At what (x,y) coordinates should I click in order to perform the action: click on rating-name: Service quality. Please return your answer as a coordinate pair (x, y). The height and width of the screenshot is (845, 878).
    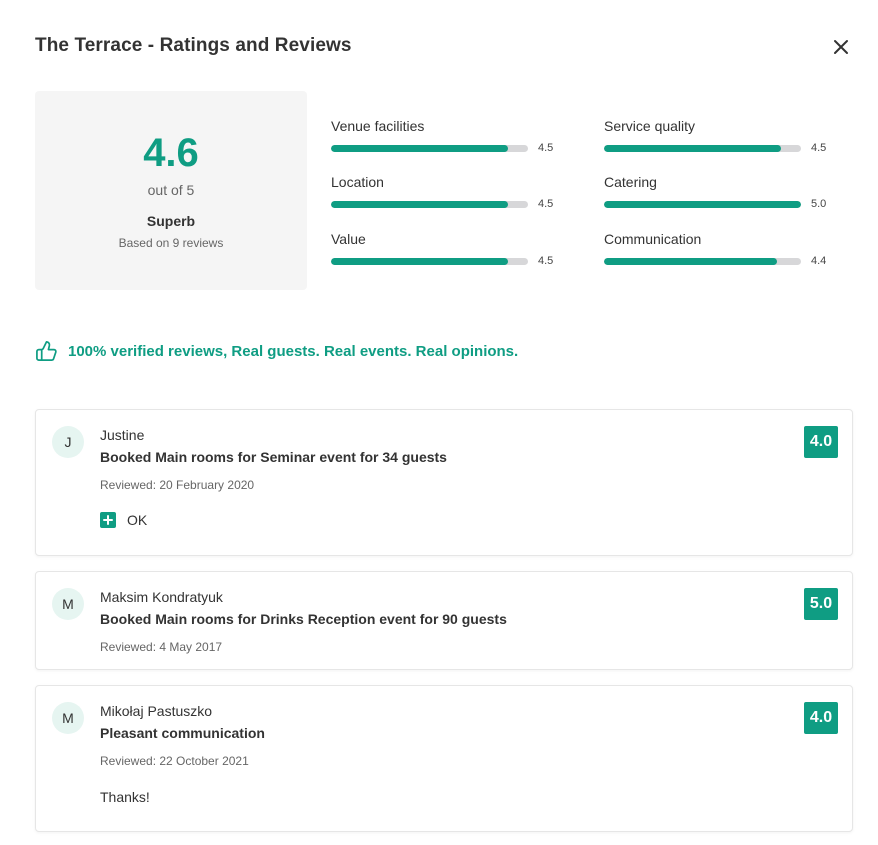
    Looking at the image, I should click on (650, 126).